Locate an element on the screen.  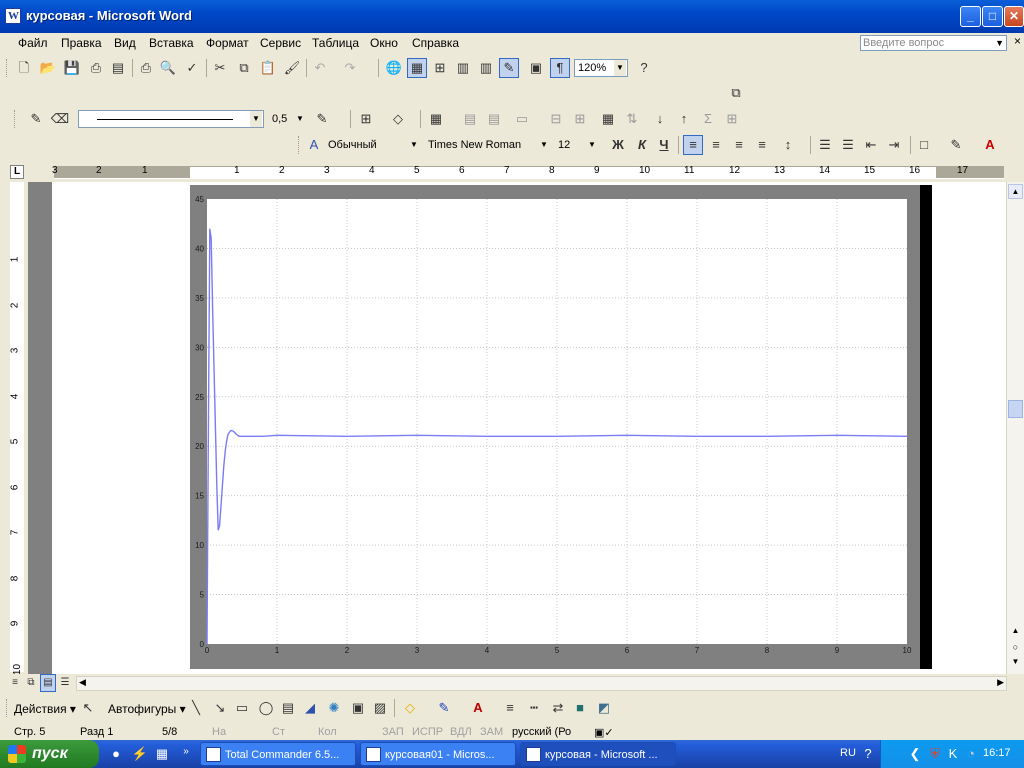
arrow-tool-icon: ↘ is located at coordinates (220, 708).